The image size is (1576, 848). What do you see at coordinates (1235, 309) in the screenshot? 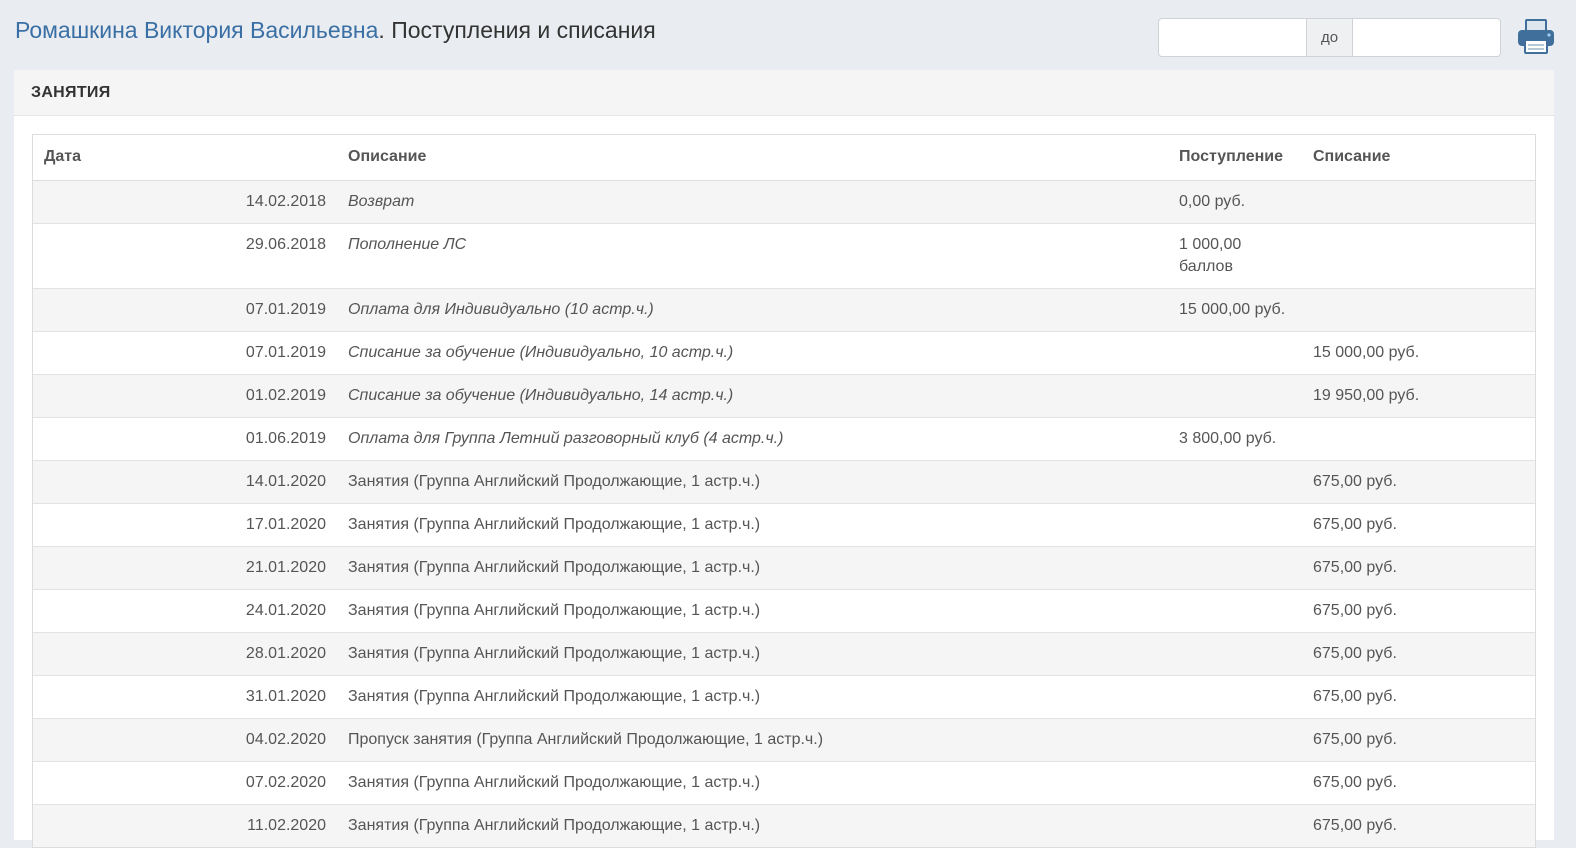
I see `cell-income: 15 000,00 руб.` at bounding box center [1235, 309].